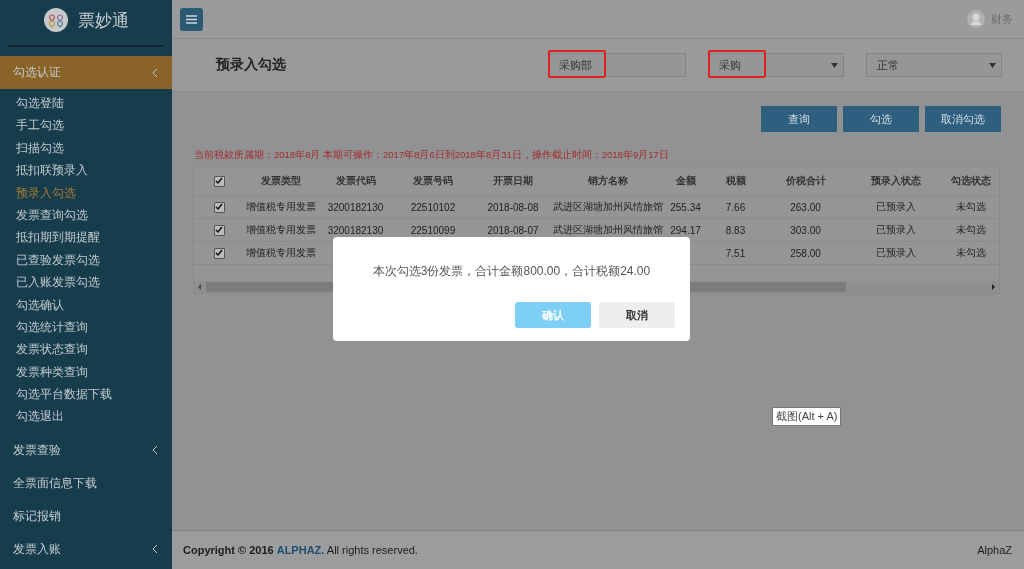  I want to click on table-cell-text: 258.00, so click(805, 253).